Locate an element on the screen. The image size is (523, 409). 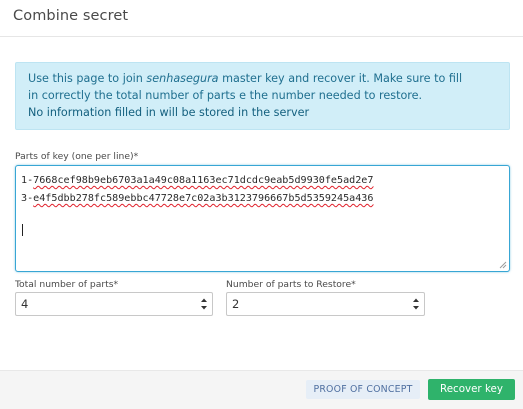
keys-label: Parts of key (one per line)* is located at coordinates (77, 156).